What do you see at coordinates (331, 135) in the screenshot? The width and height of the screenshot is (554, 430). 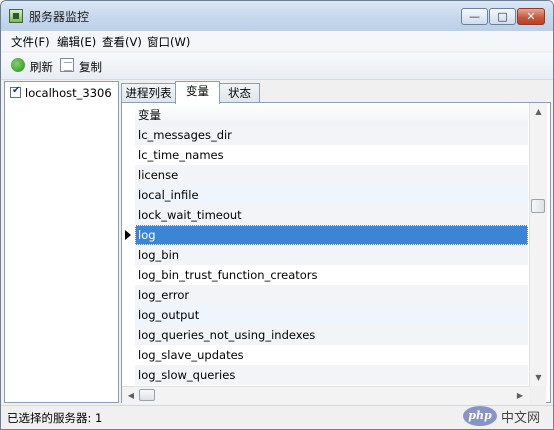 I see `table-row: lc_messages_dir` at bounding box center [331, 135].